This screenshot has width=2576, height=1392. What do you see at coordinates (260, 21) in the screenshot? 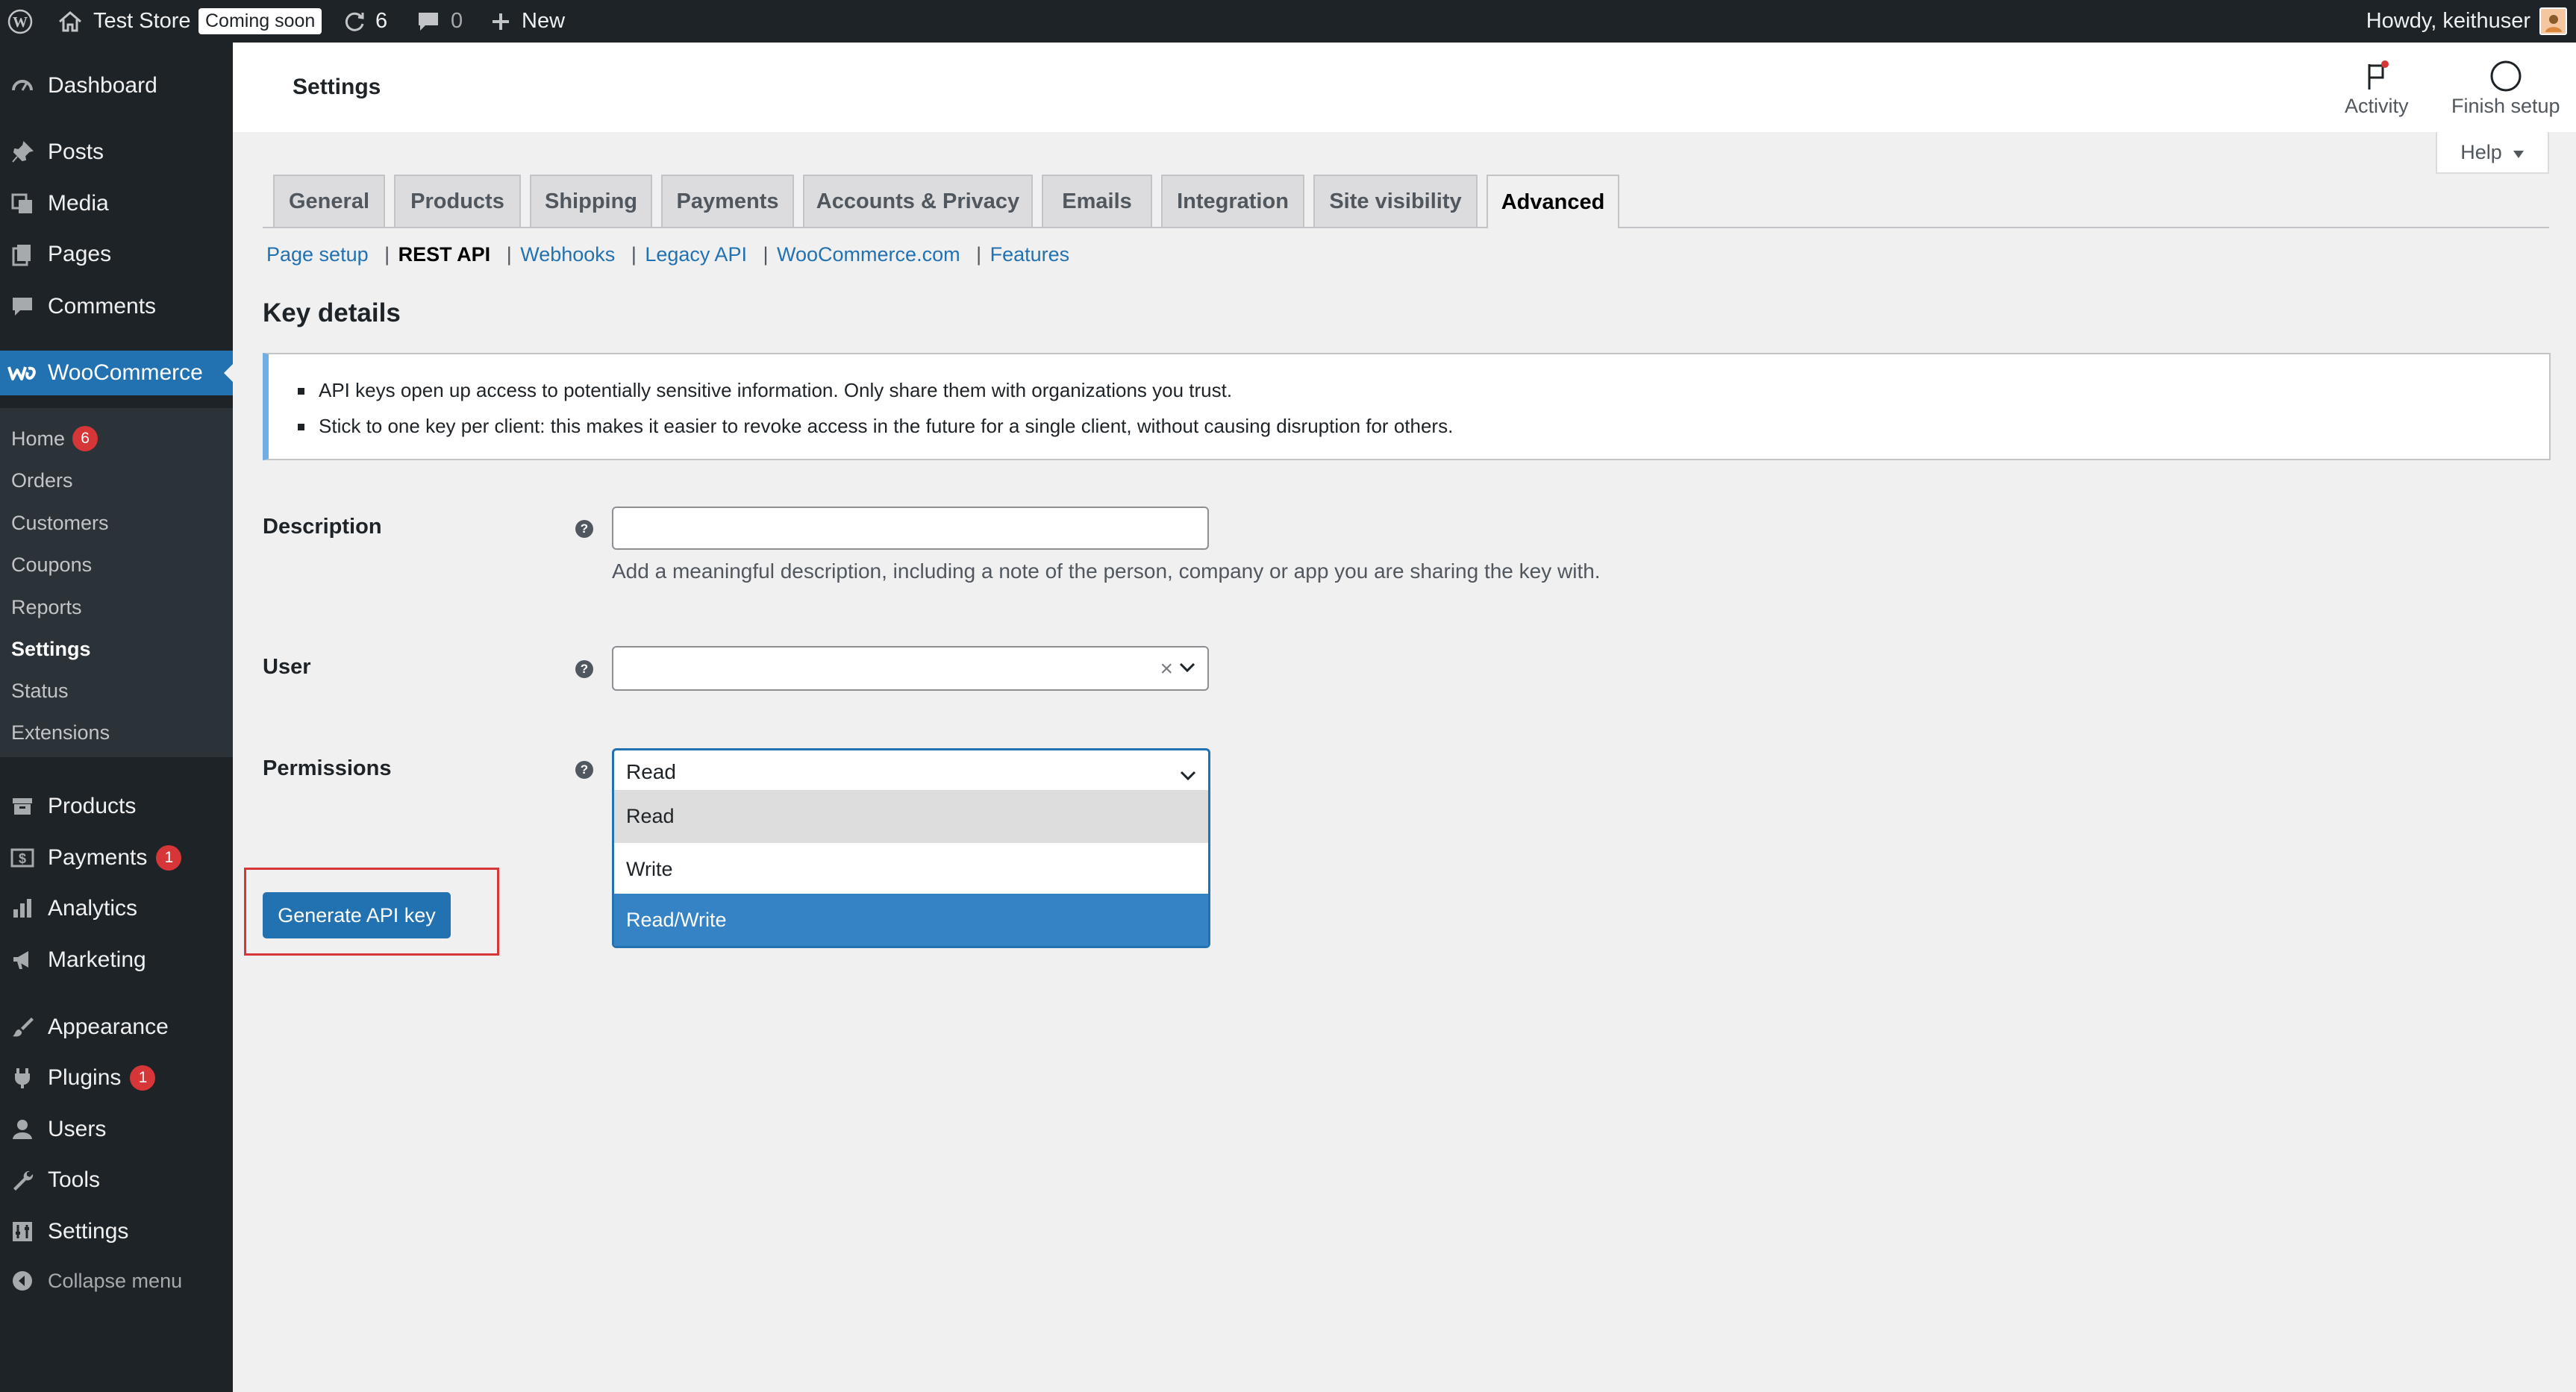
I see `coming-soon-badge: Coming soon` at bounding box center [260, 21].